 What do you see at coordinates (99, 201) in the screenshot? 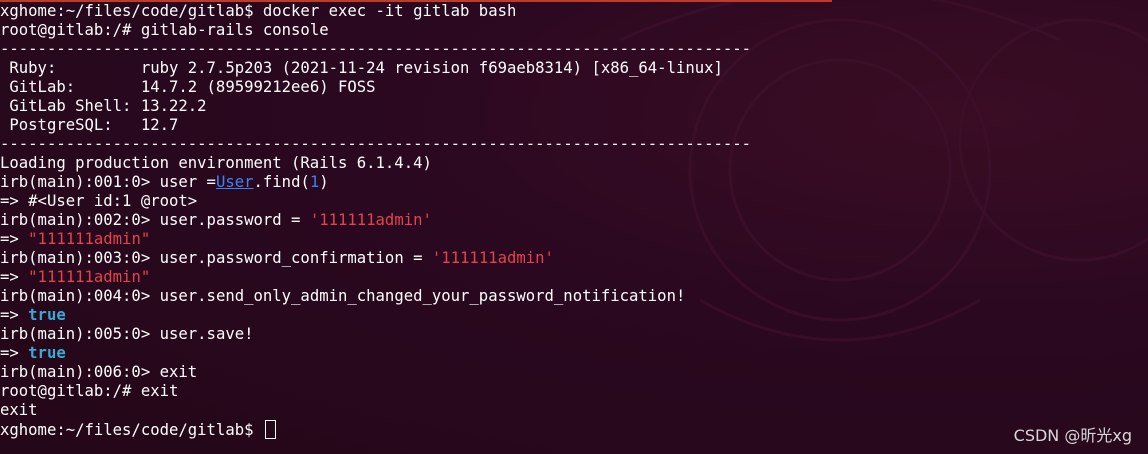
I see `result-line: => #<User id:1 @root>` at bounding box center [99, 201].